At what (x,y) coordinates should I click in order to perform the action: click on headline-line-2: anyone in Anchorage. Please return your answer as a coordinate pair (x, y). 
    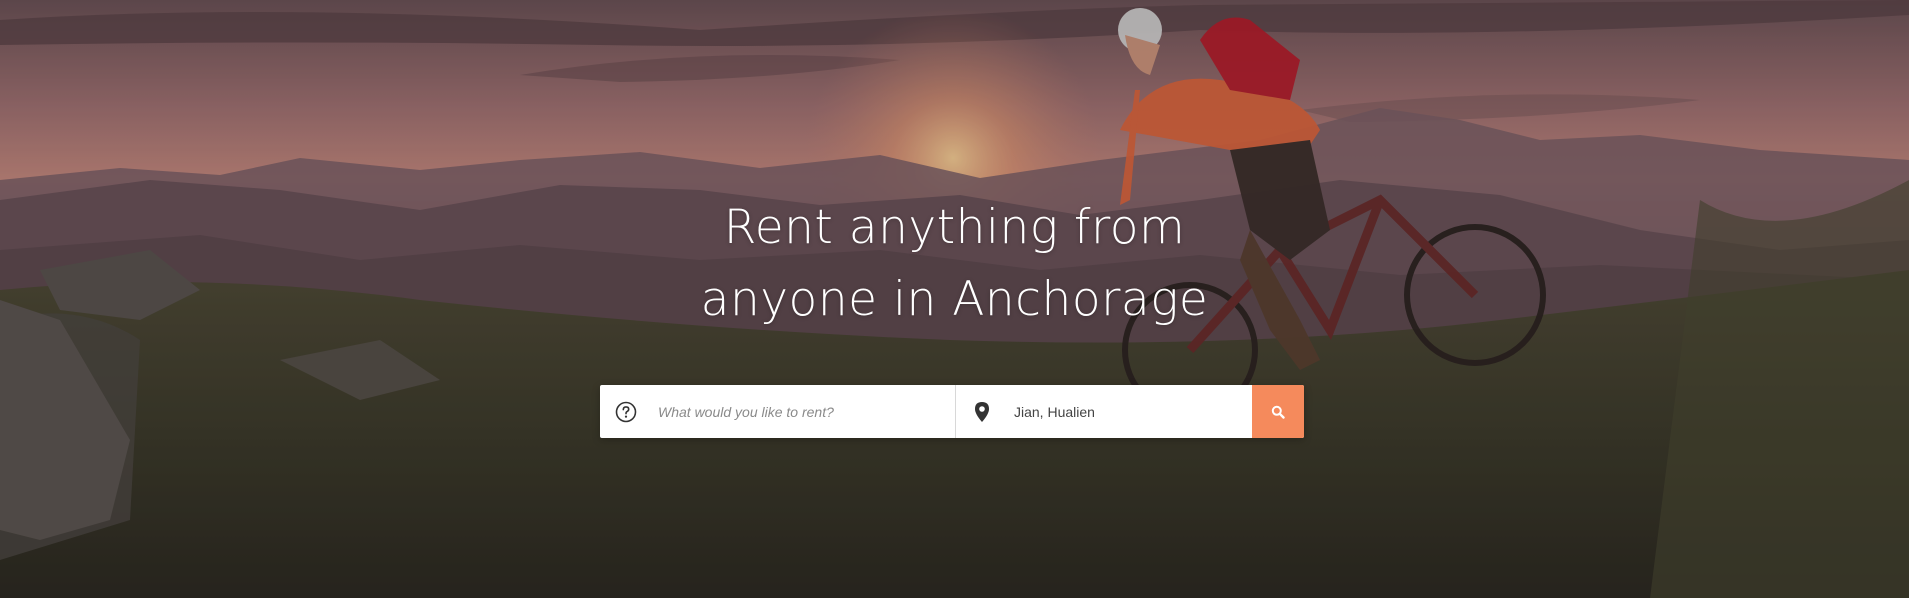
    Looking at the image, I should click on (954, 299).